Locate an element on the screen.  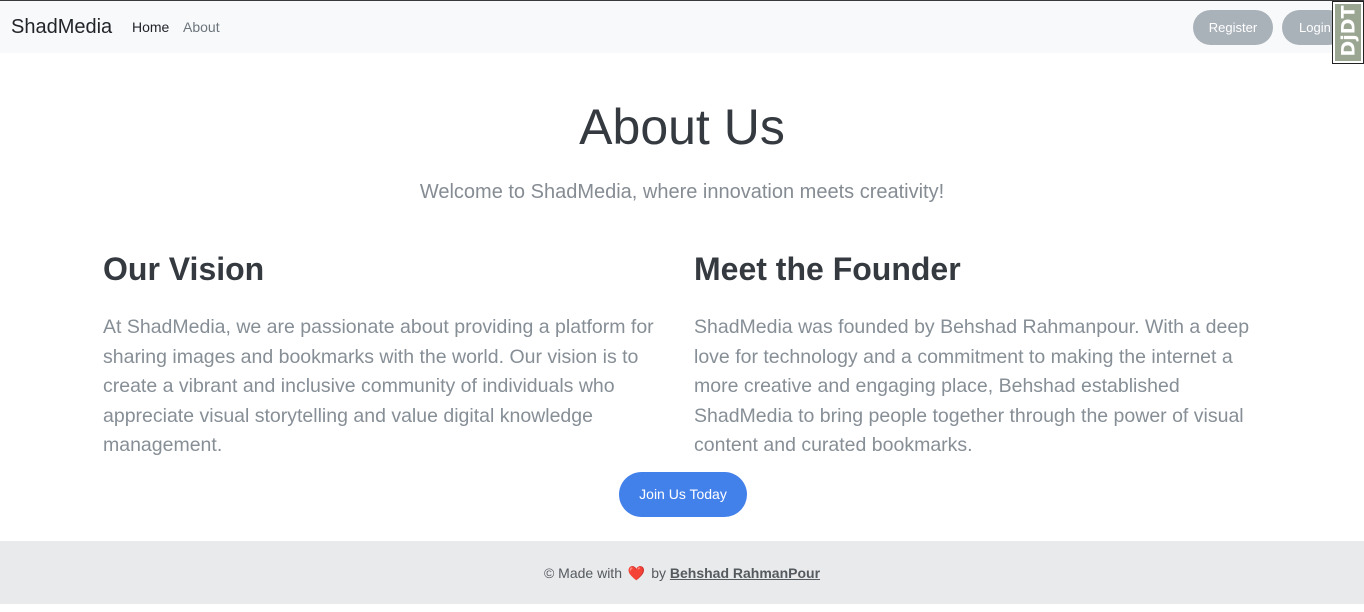
vision-heading: Our Vision is located at coordinates (184, 269).